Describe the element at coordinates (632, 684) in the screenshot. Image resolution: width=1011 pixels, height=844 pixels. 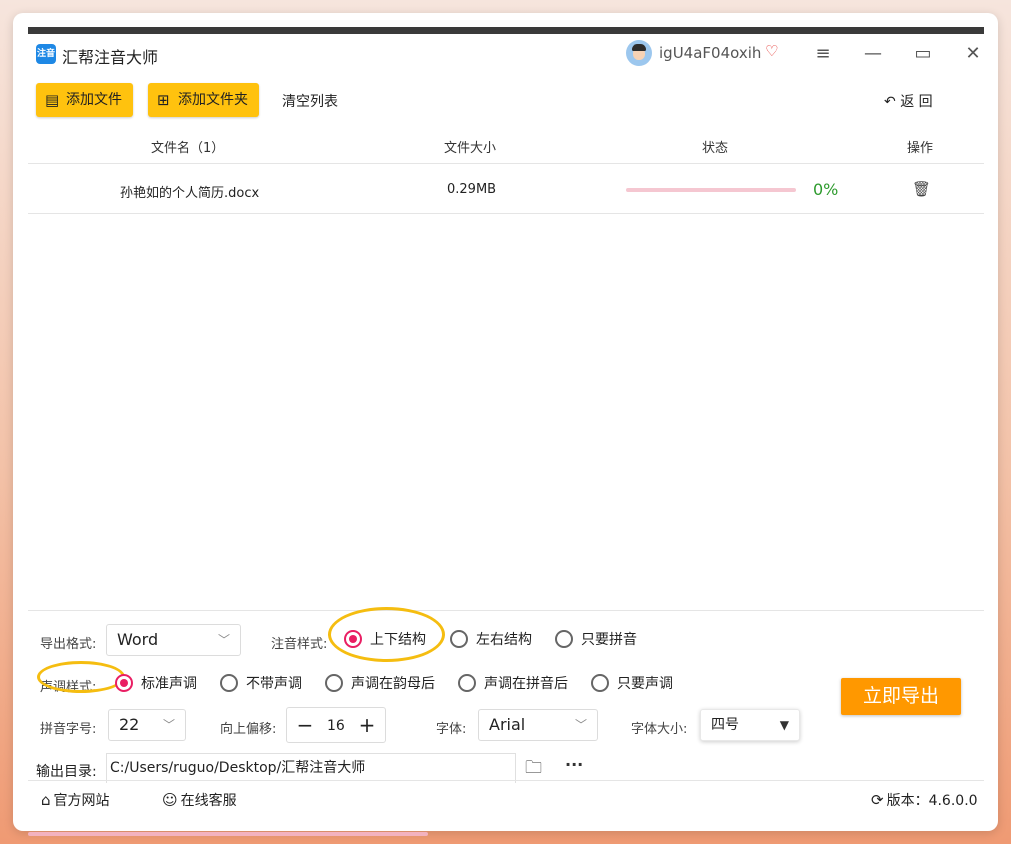
I see `radio-tone-only: 只要声调` at that location.